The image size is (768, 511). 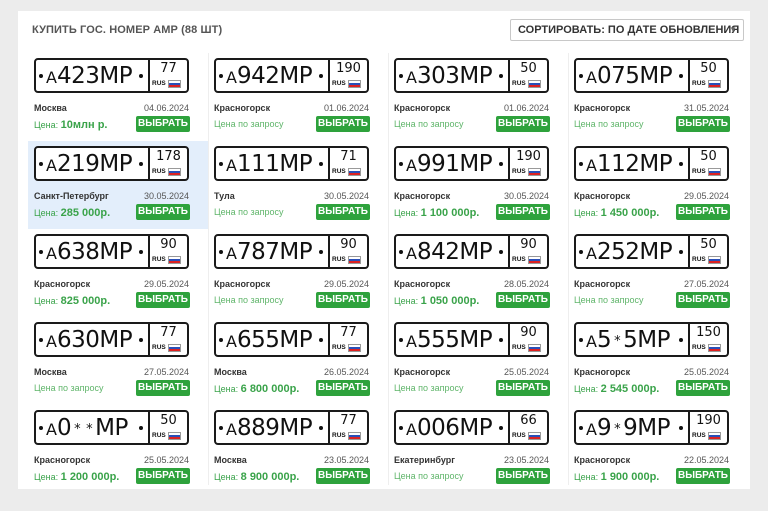 I want to click on plate-city: Москва, so click(x=50, y=372).